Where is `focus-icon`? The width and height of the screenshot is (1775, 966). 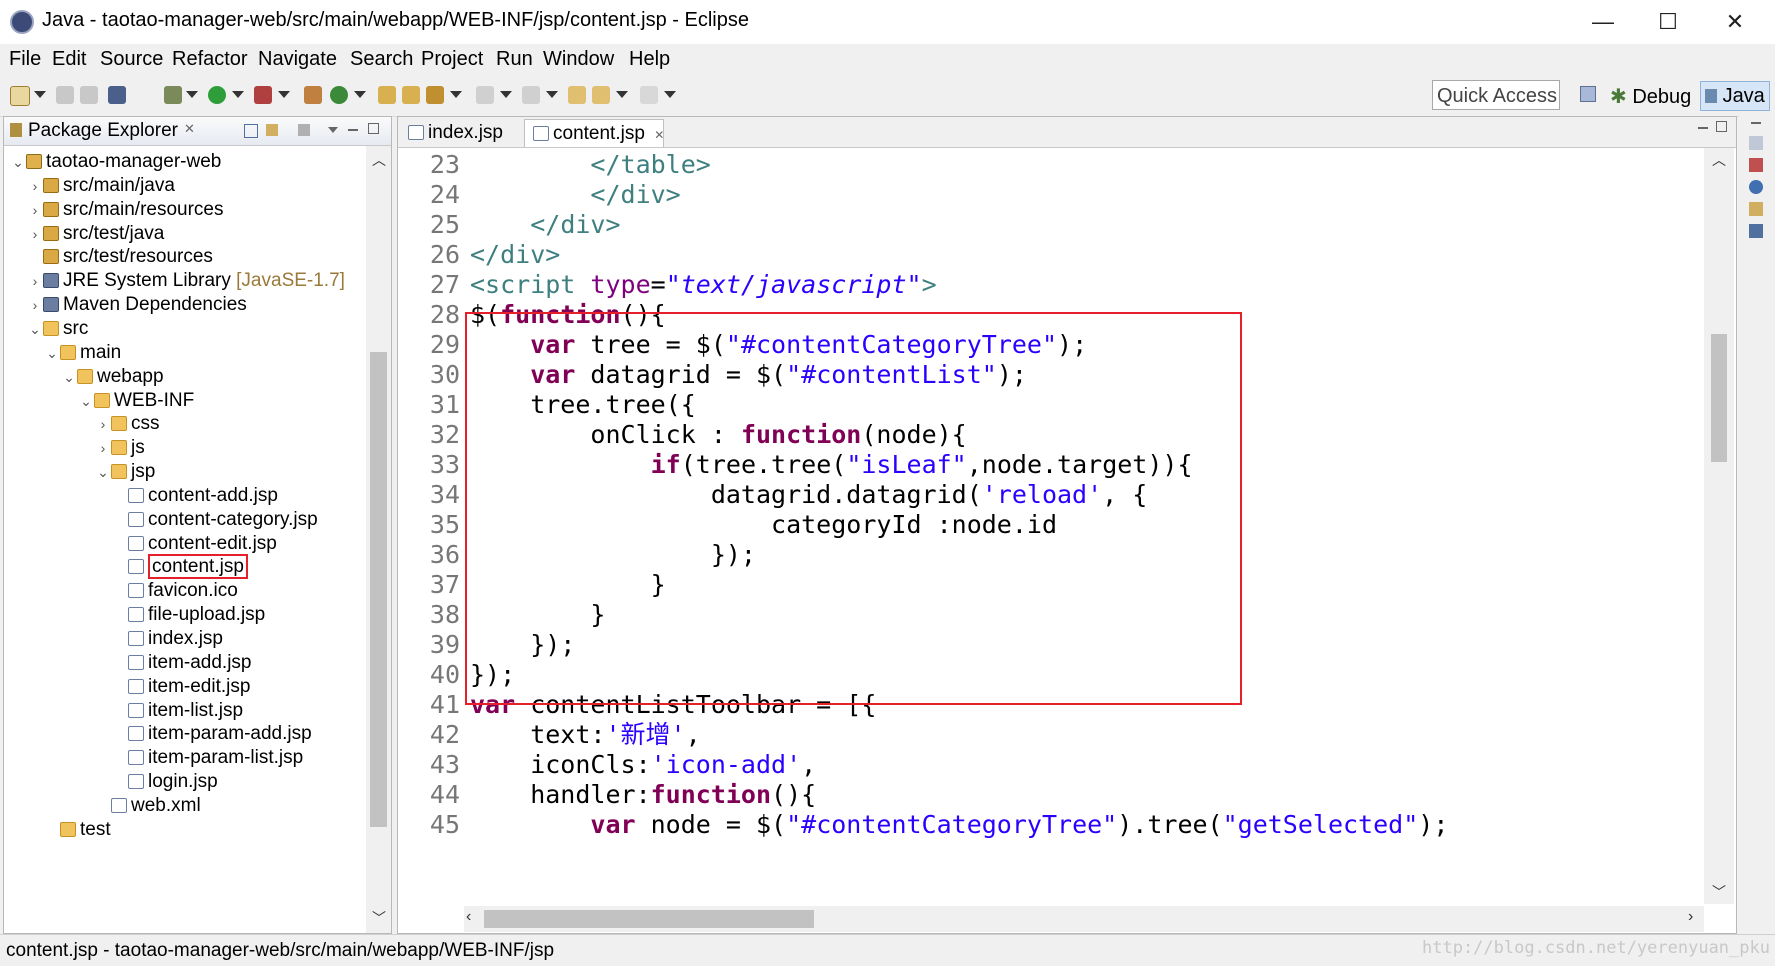 focus-icon is located at coordinates (304, 130).